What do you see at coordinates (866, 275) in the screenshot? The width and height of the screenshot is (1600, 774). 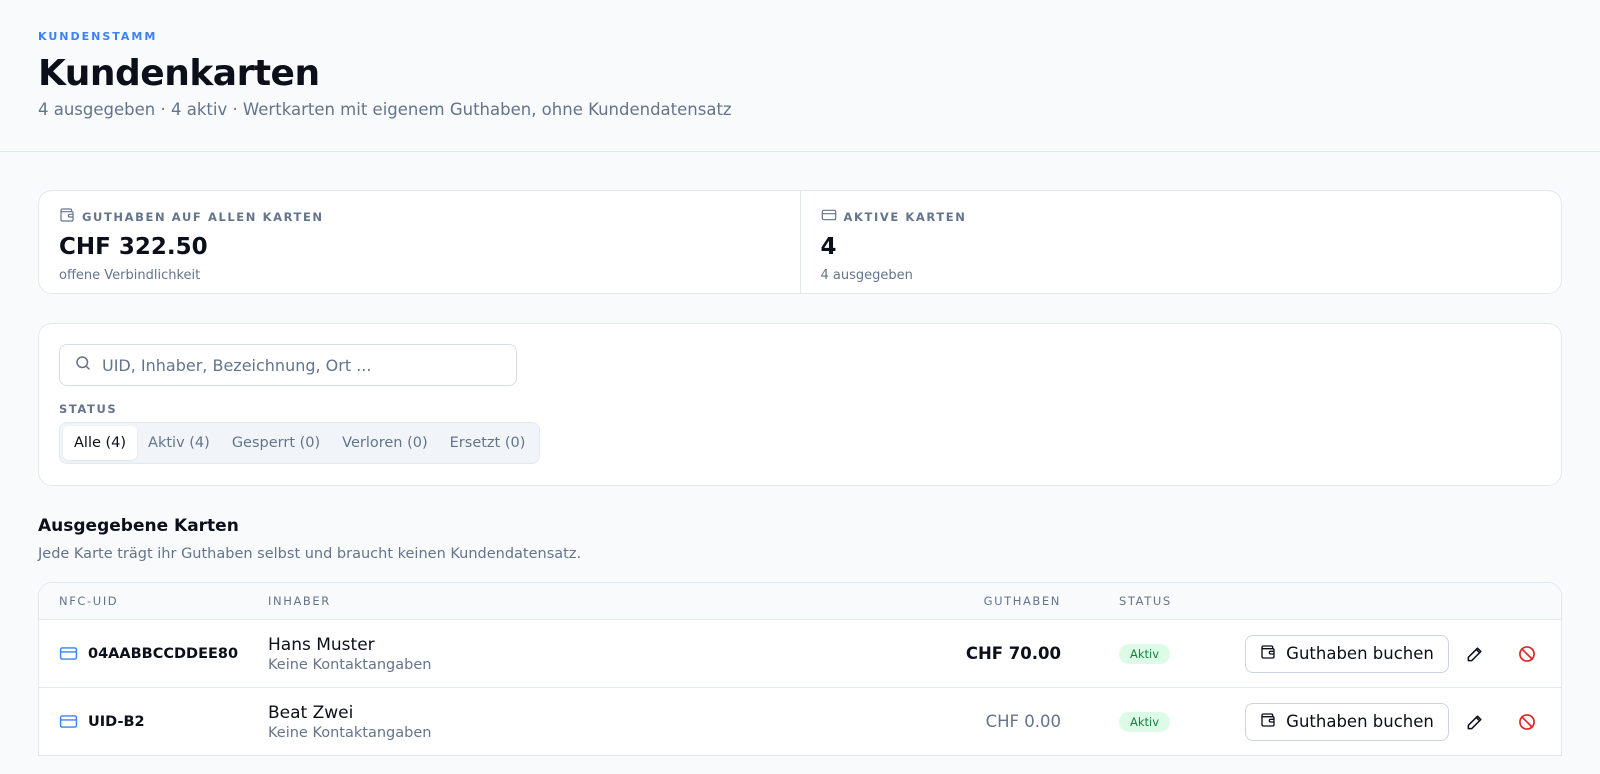 I see `stat-subtext: 4 ausgegeben` at bounding box center [866, 275].